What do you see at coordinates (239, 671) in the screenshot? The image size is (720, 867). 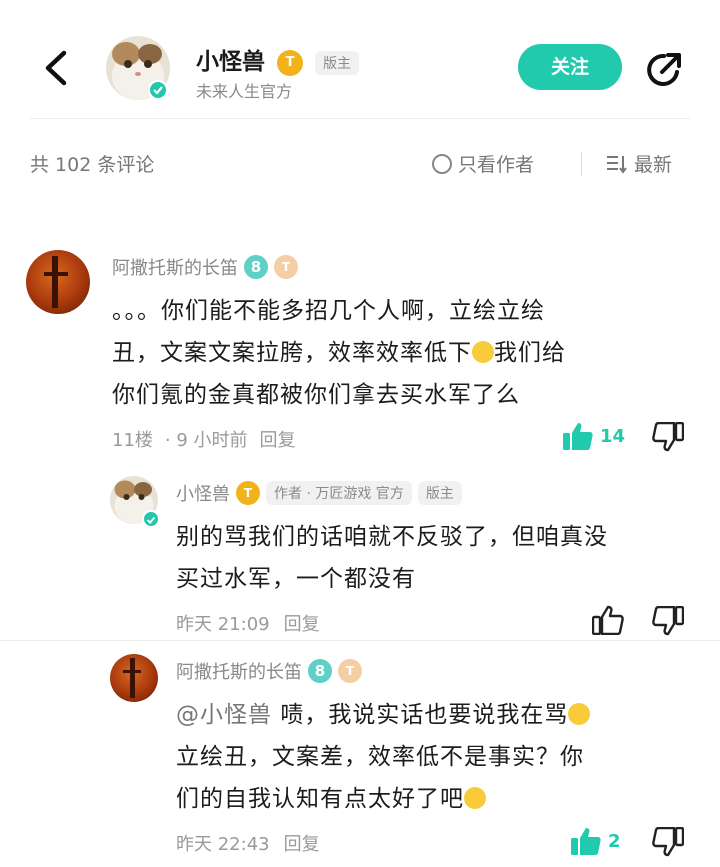 I see `reply-author-name: 阿撒托斯的长笛` at bounding box center [239, 671].